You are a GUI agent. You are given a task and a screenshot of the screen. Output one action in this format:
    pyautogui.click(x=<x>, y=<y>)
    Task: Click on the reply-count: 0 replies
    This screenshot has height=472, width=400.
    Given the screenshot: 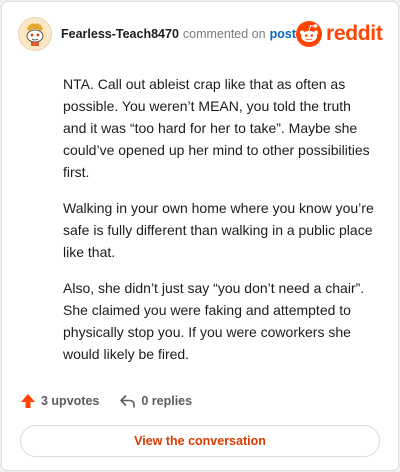 What is the action you would take?
    pyautogui.click(x=167, y=401)
    